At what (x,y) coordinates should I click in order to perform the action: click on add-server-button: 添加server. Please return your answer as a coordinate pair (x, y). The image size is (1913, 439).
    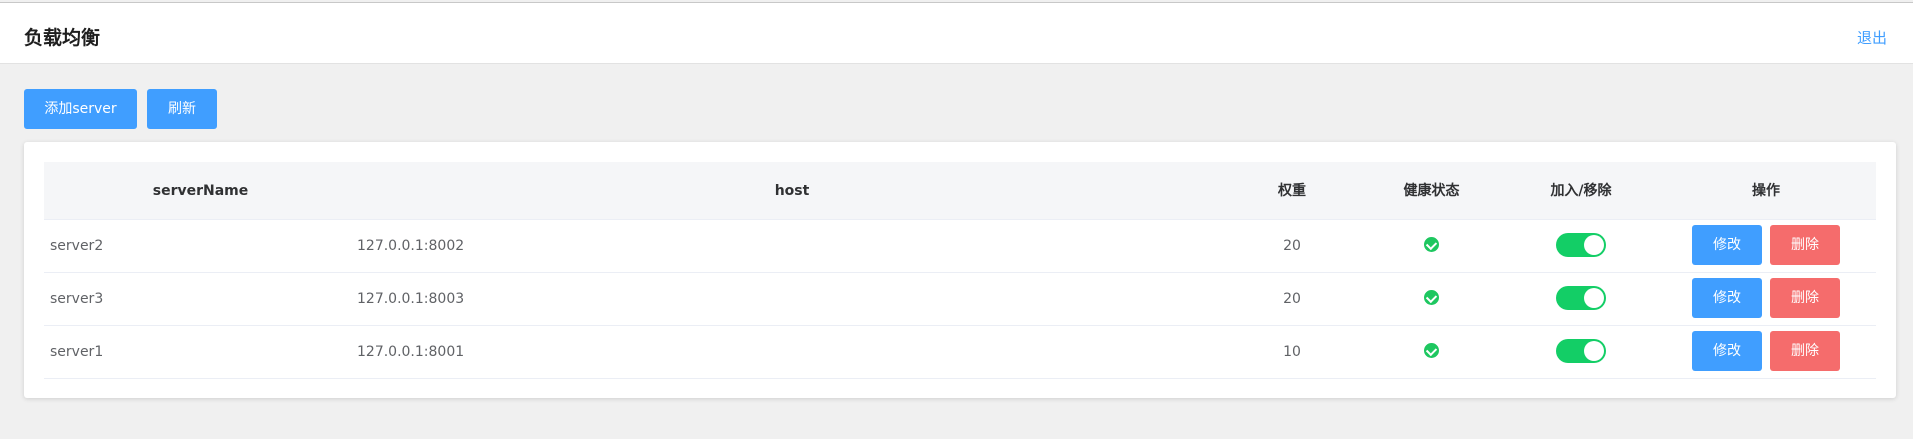
    Looking at the image, I should click on (80, 109).